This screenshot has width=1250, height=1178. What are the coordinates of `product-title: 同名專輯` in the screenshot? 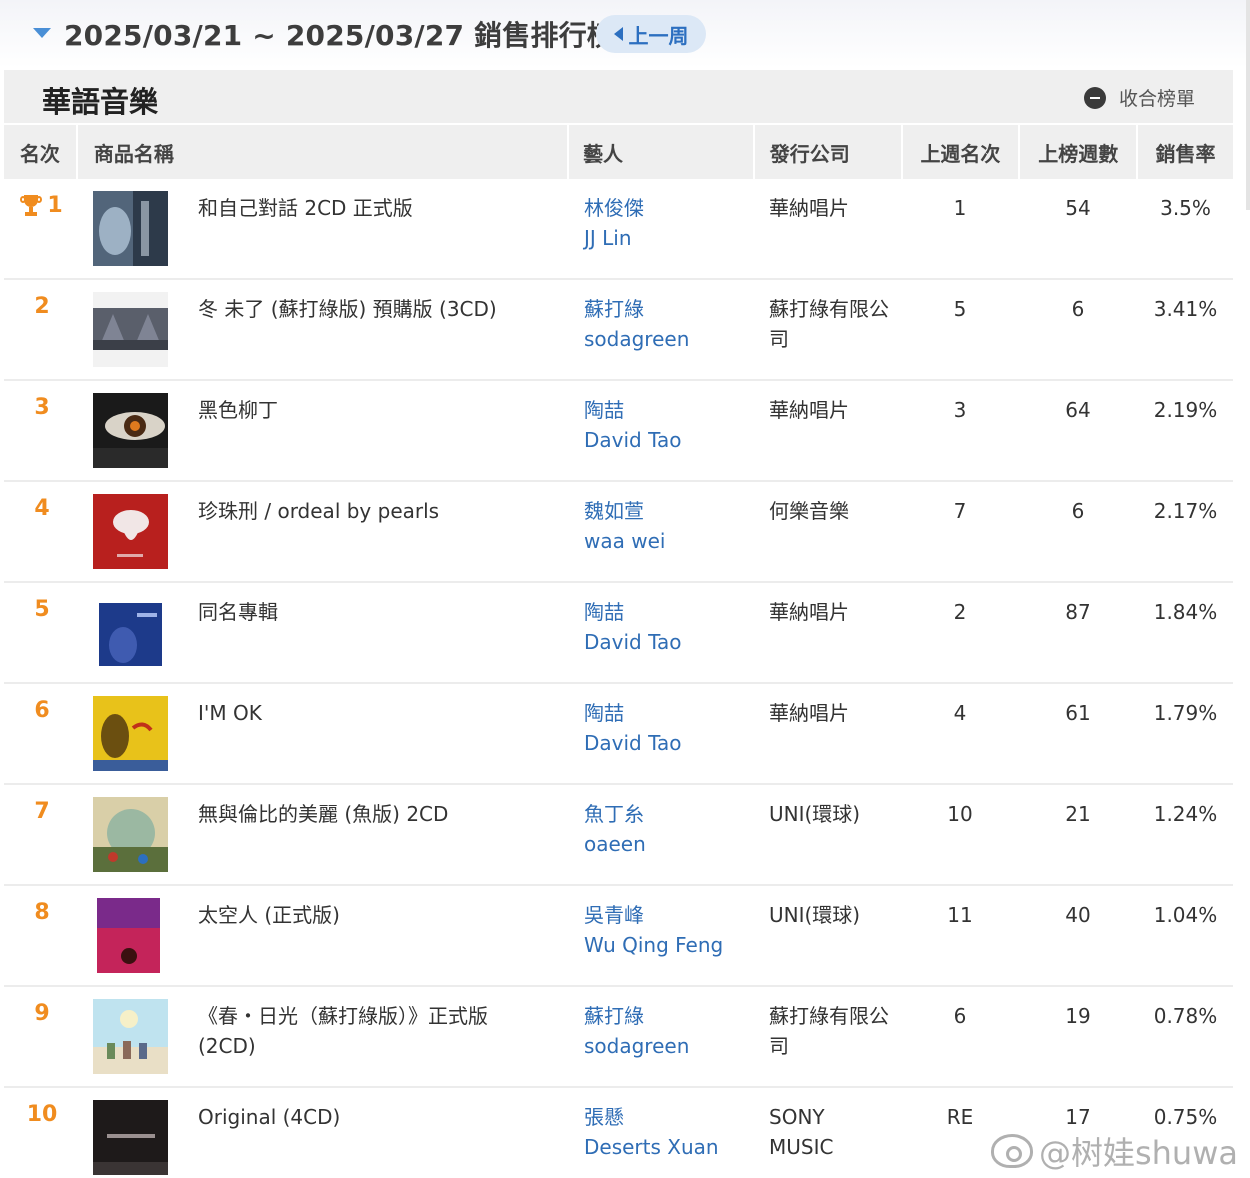 It's located at (368, 612).